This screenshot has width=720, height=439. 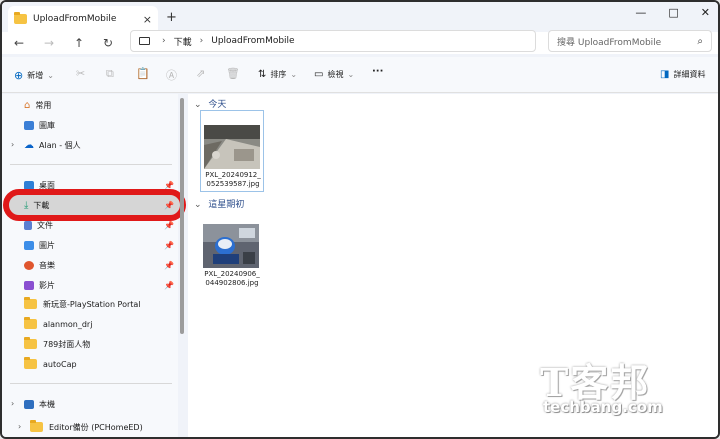 I want to click on group-header-early-this-week: ⌄ 這星期初, so click(x=219, y=203).